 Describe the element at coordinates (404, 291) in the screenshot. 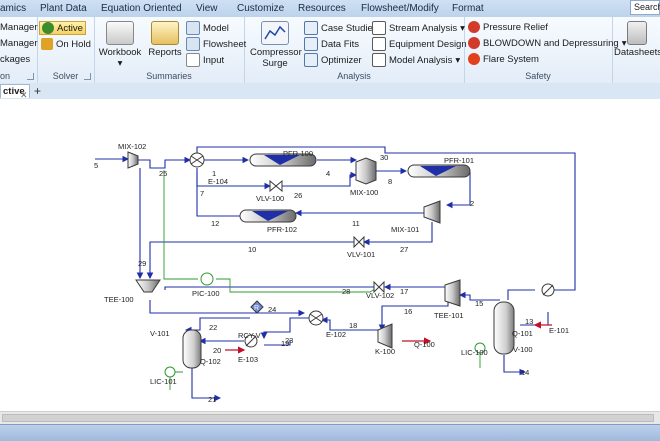

I see `label-stream-17: 17` at that location.